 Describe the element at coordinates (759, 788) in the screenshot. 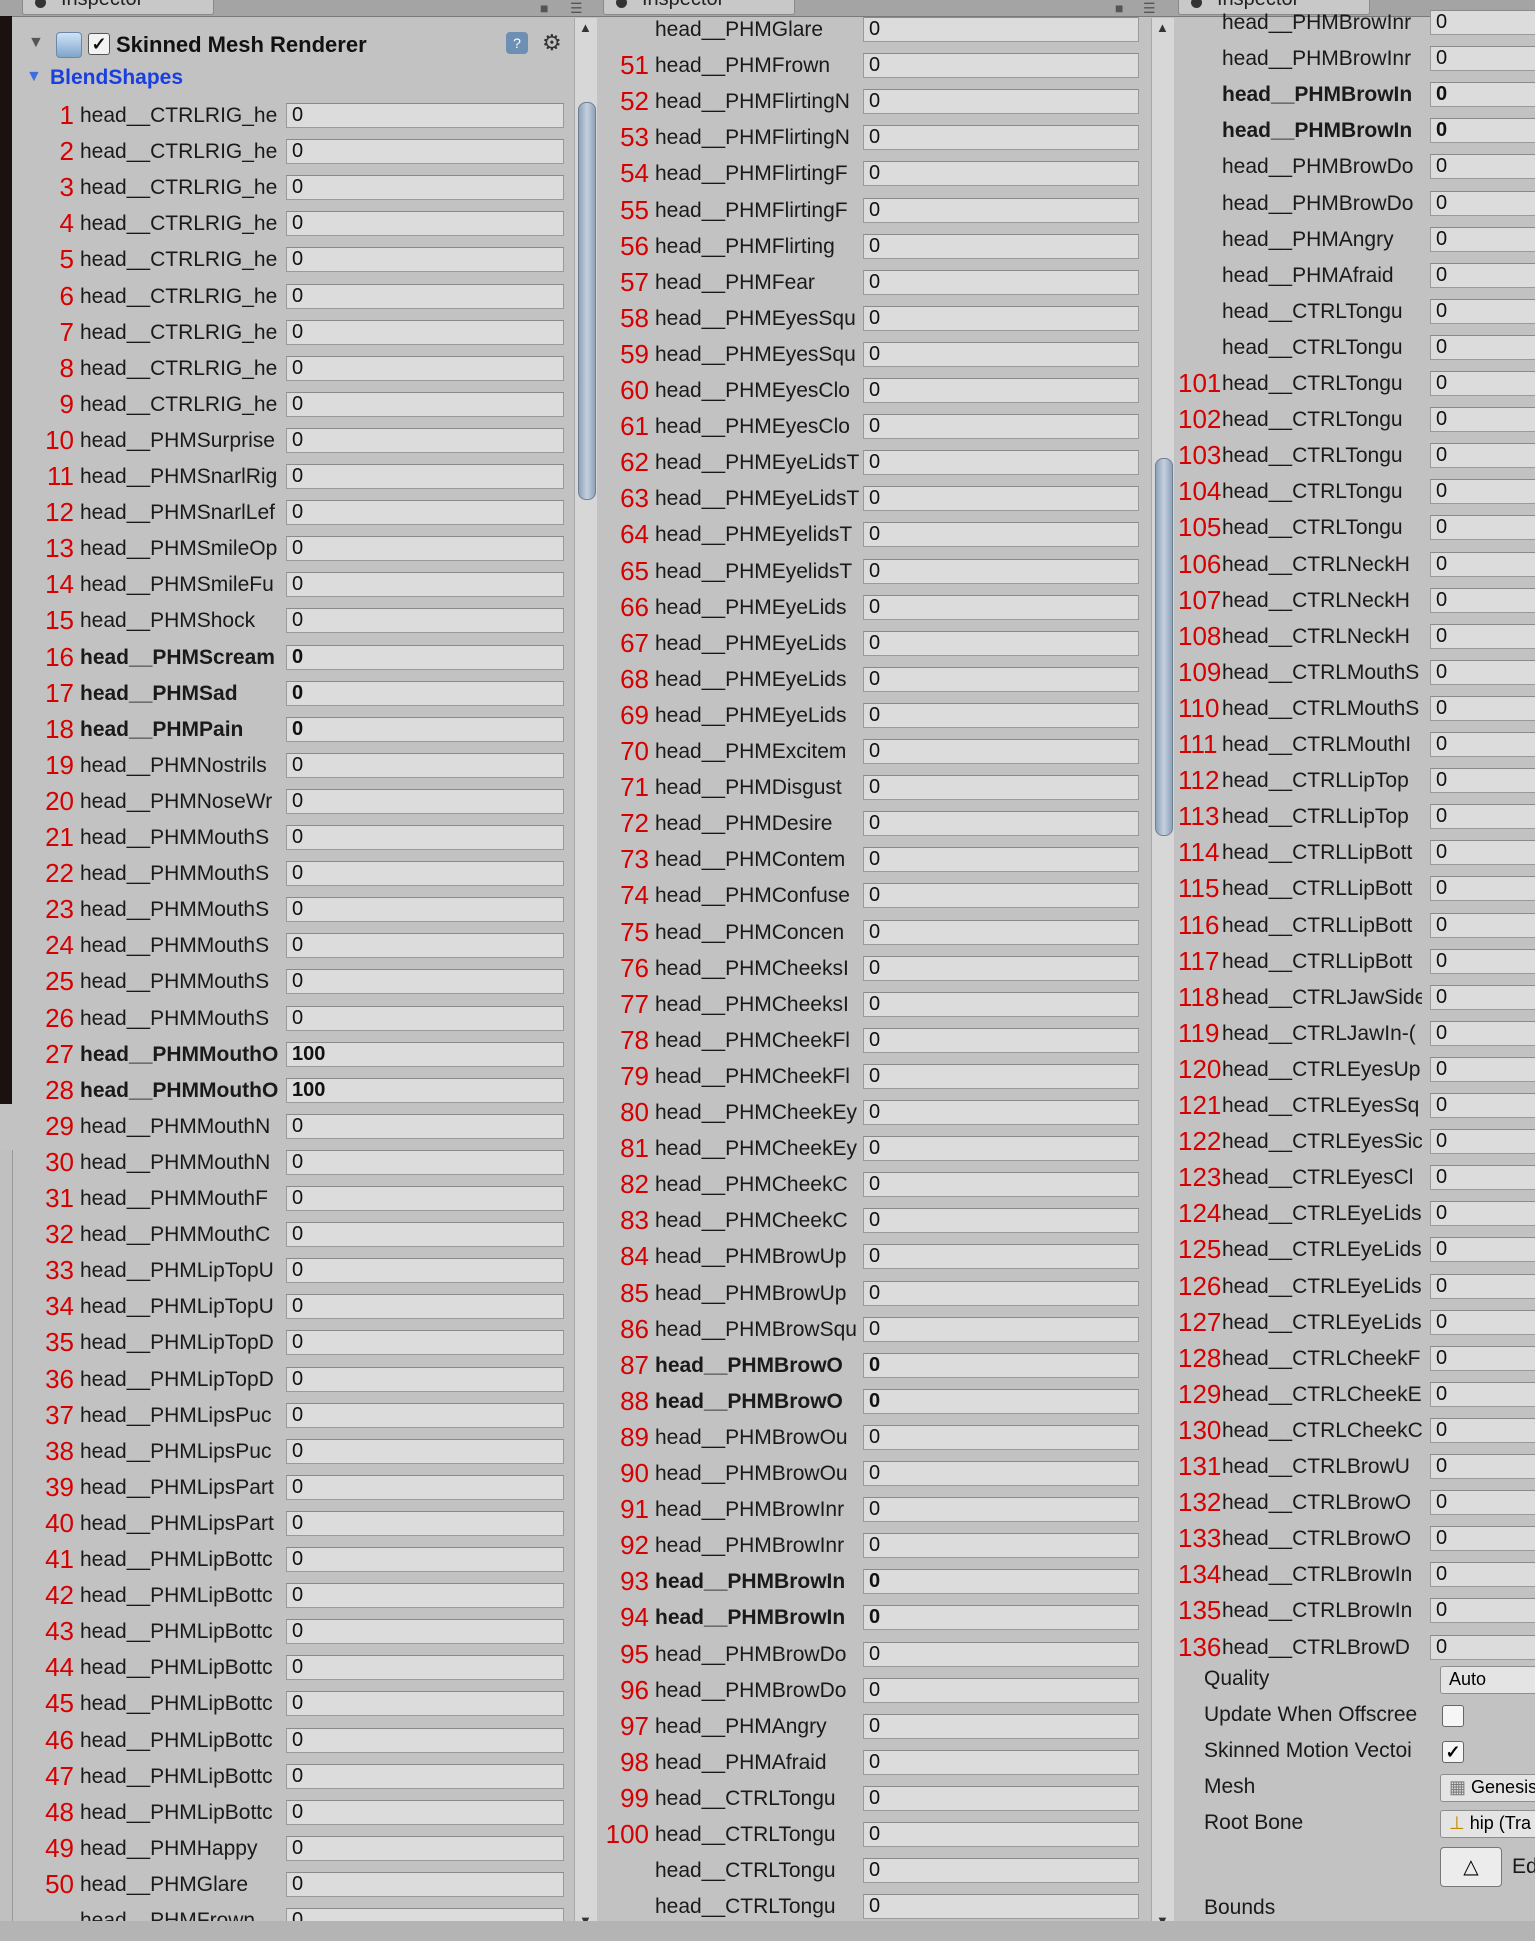

I see `blendshape-label: head__PHMDisgust` at that location.